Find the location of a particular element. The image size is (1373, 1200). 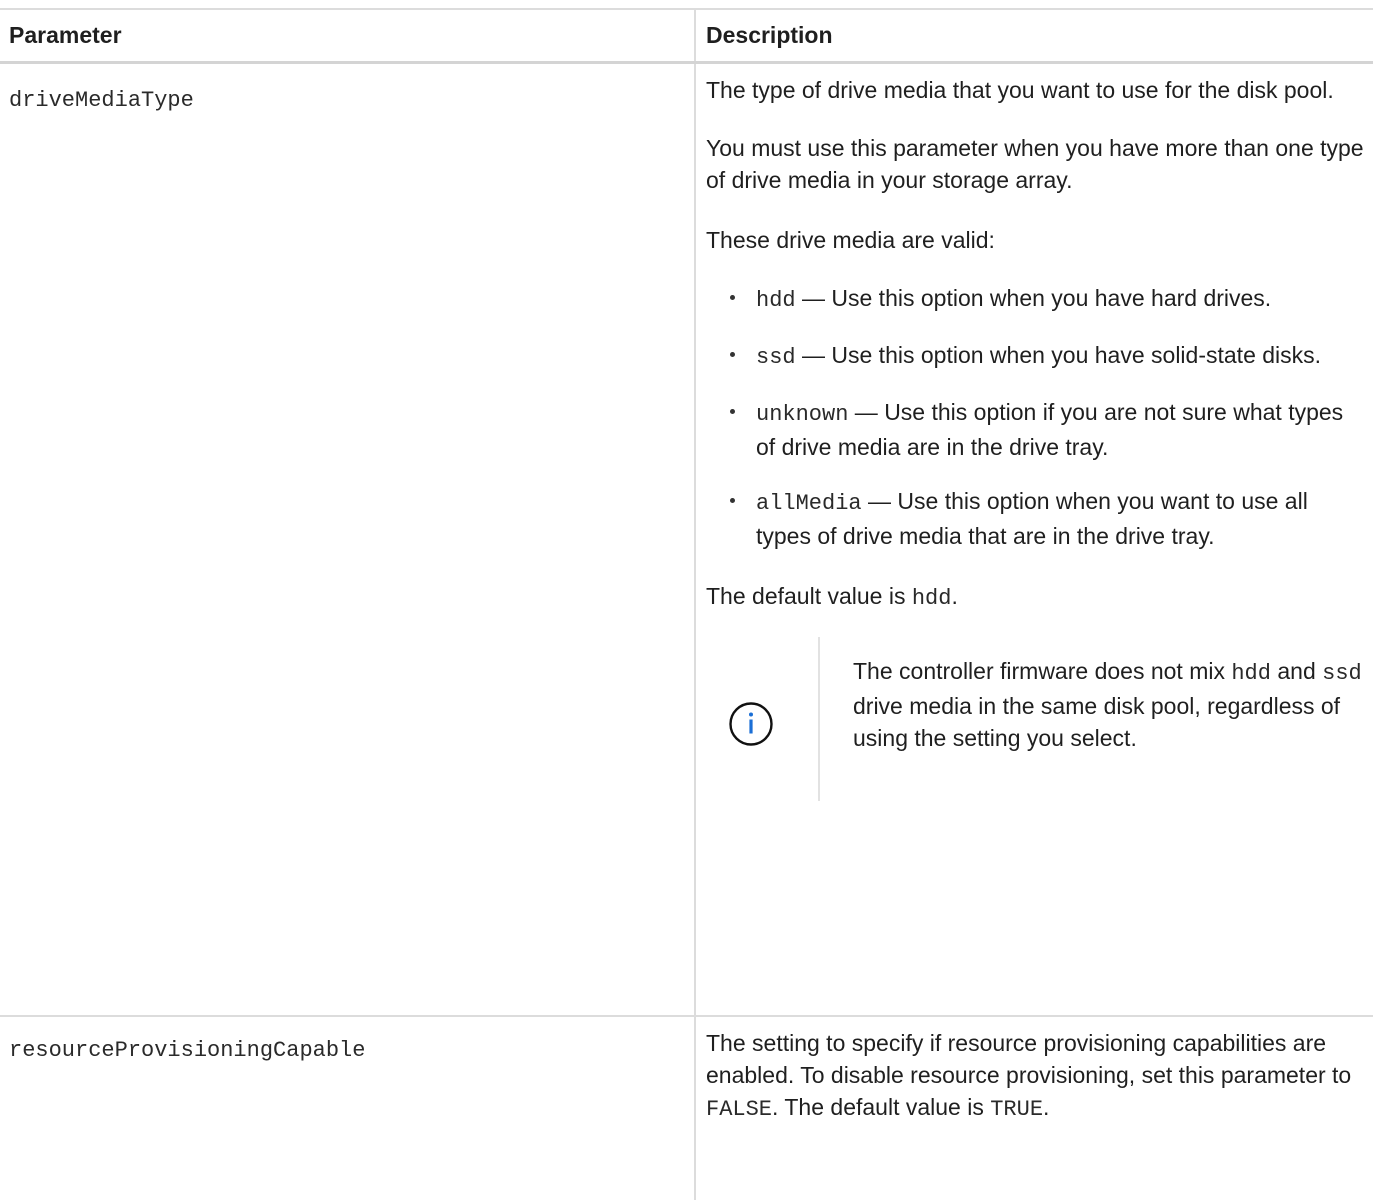

note-text-part: and is located at coordinates (1296, 671).